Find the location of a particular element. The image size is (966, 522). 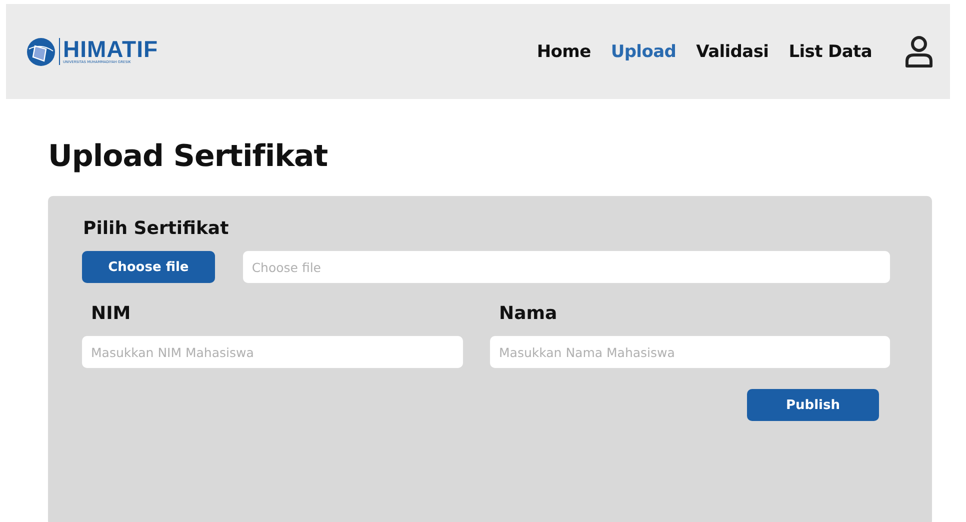

input-field: Masukkan NIM Mahasiswa is located at coordinates (272, 352).